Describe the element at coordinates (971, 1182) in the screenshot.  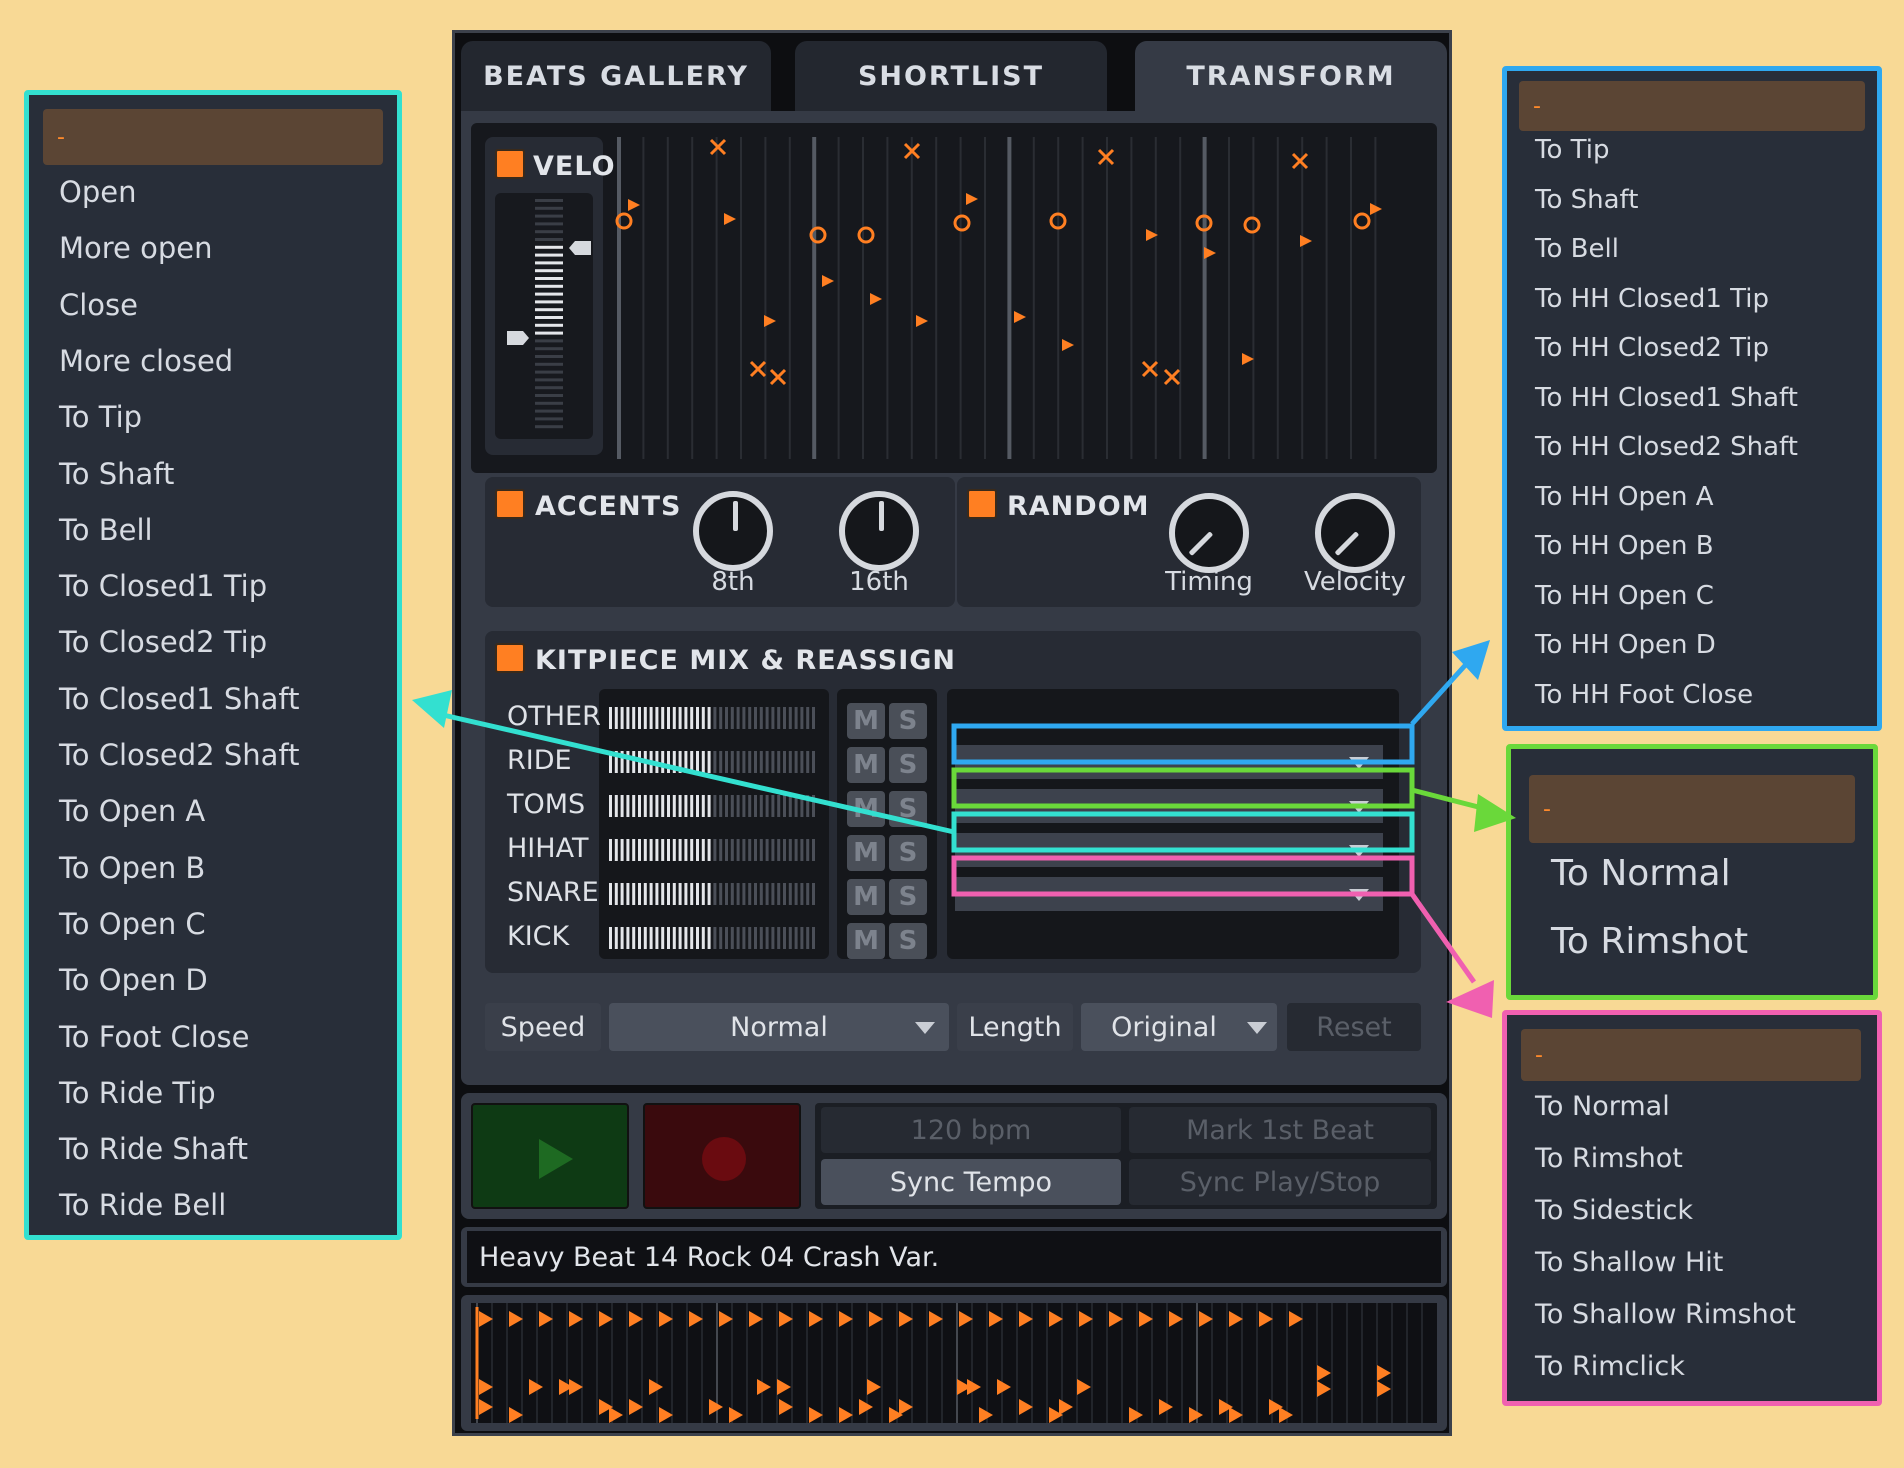
I see `sync-tempo-button: Sync Tempo` at that location.